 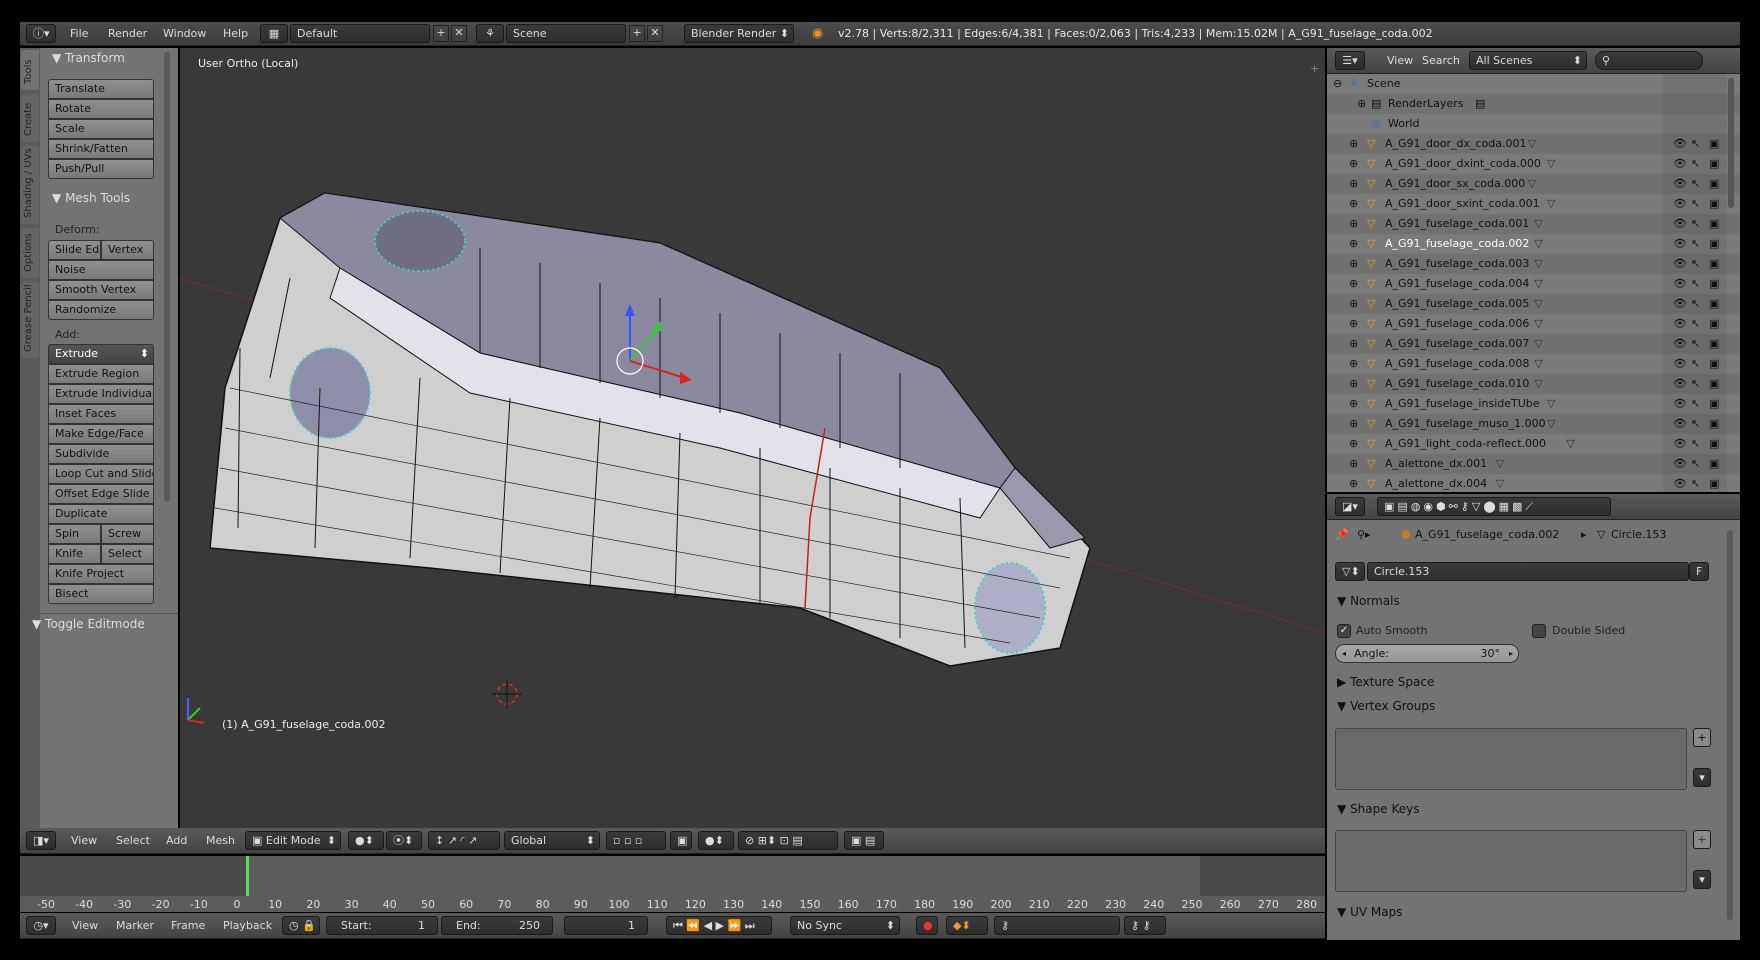 I want to click on snap-buttons: ⊘ ⊞⬍ ⊡ ▤, so click(x=788, y=840).